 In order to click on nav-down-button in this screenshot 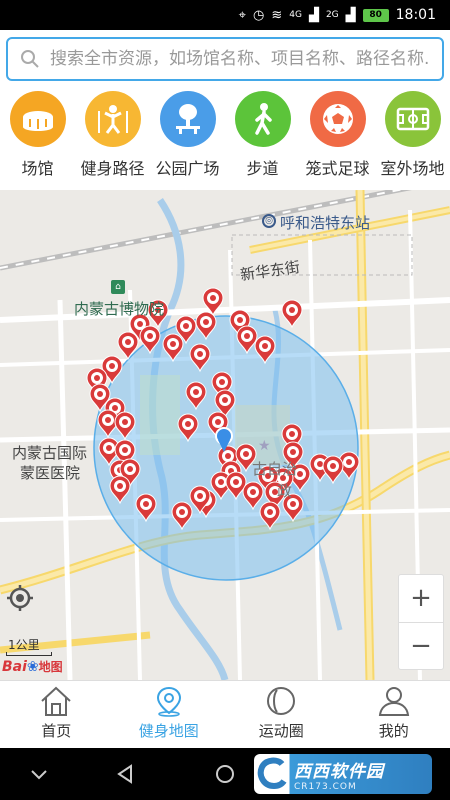, I will do `click(39, 774)`.